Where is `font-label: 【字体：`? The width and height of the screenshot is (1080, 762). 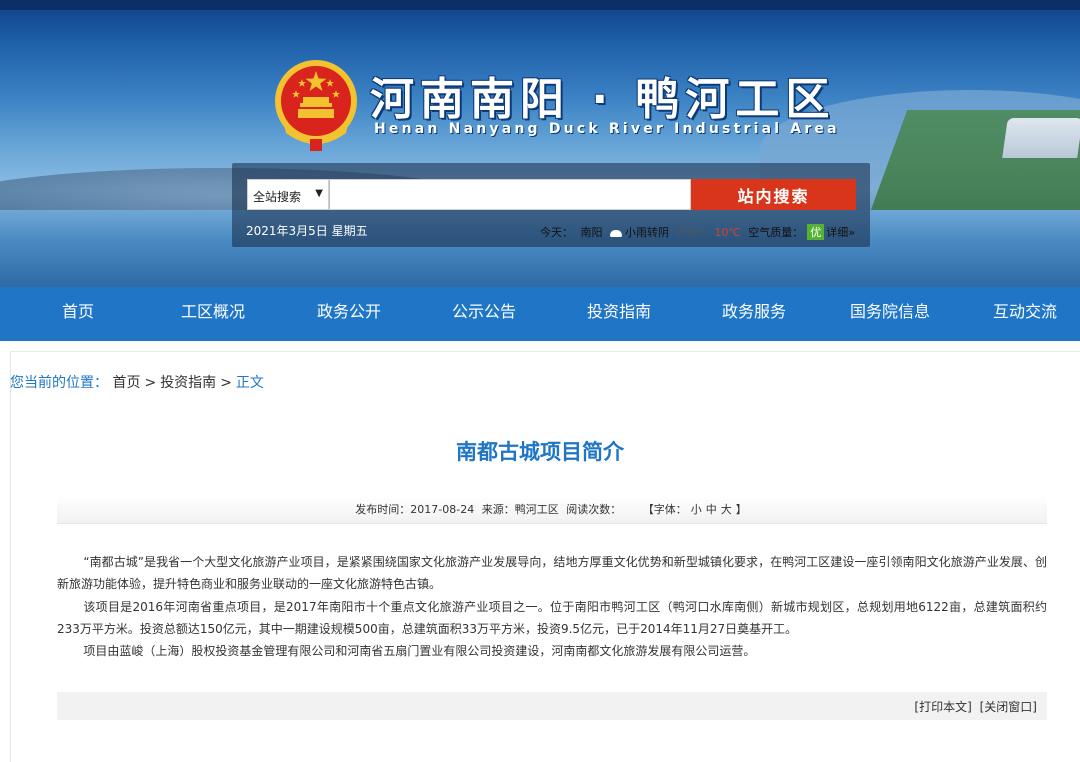 font-label: 【字体： is located at coordinates (664, 509).